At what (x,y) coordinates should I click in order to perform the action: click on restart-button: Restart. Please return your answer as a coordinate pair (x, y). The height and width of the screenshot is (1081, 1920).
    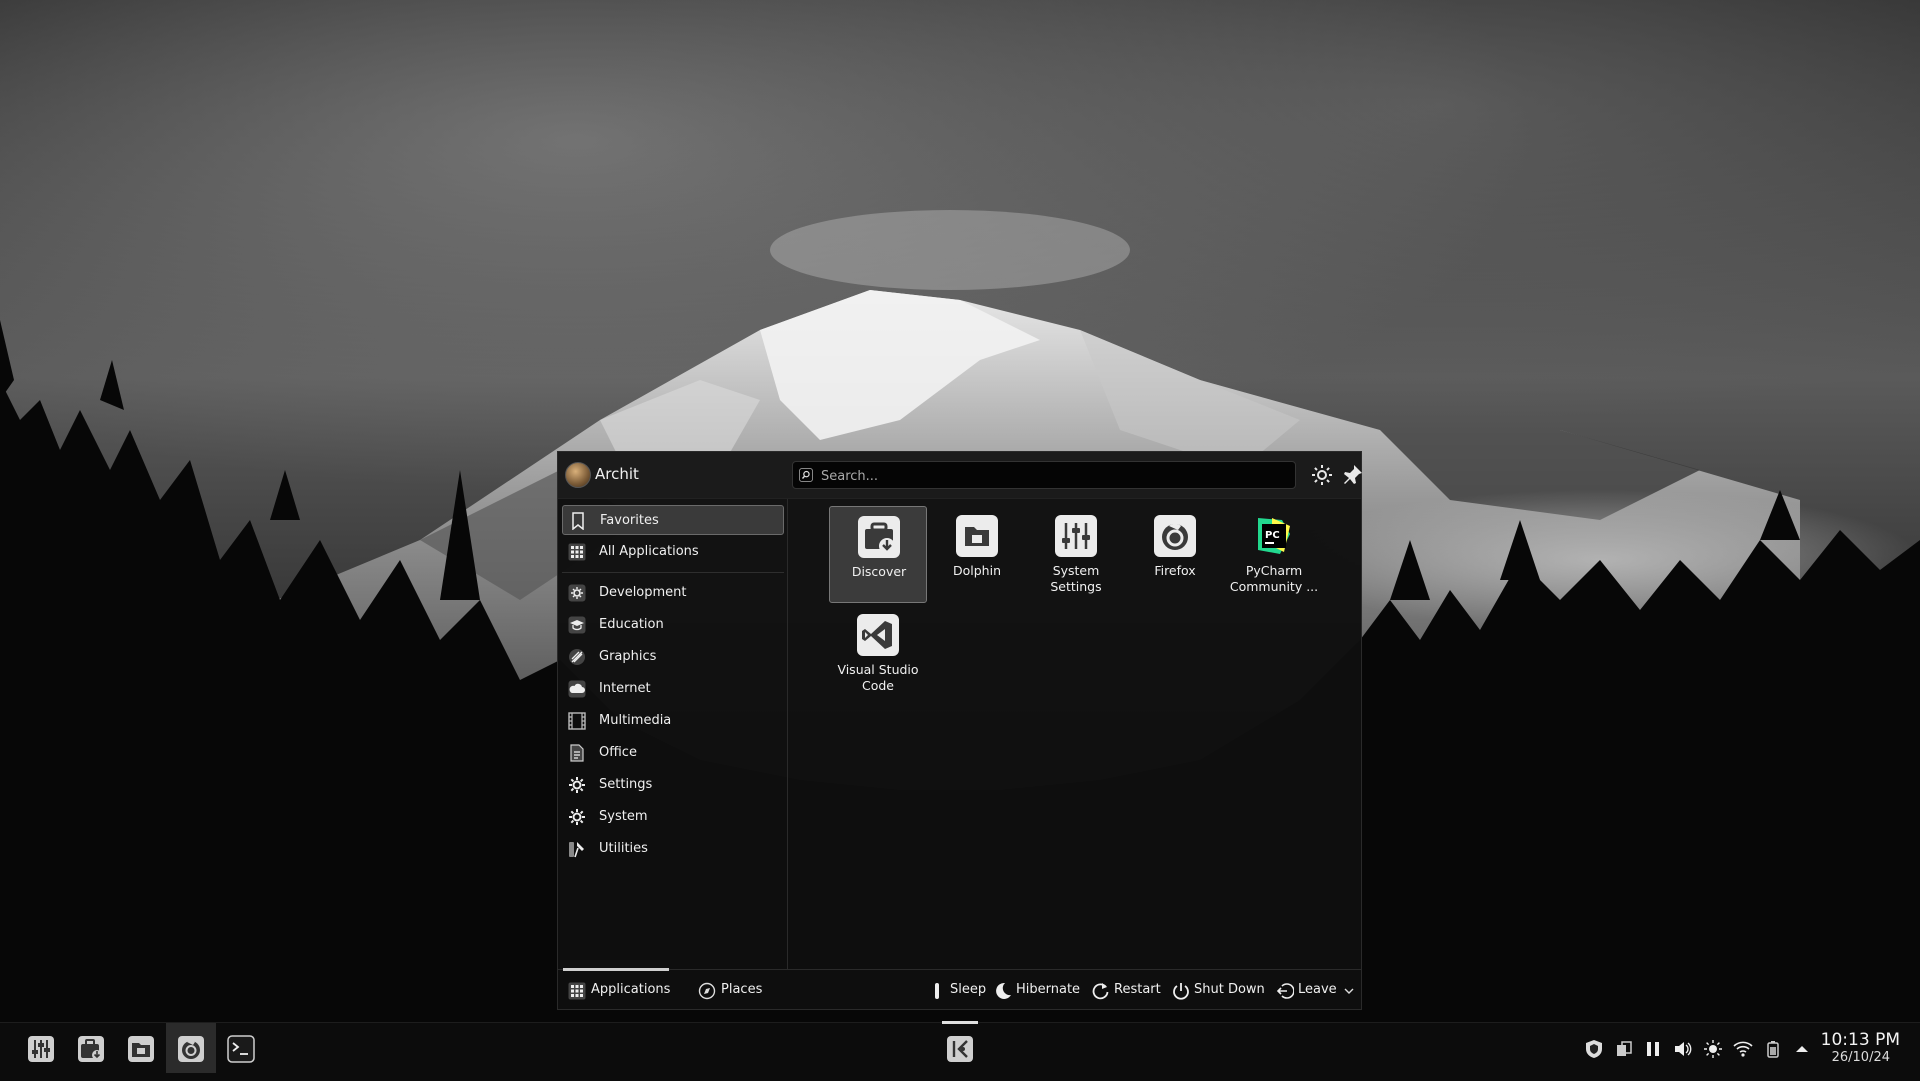
    Looking at the image, I should click on (1127, 990).